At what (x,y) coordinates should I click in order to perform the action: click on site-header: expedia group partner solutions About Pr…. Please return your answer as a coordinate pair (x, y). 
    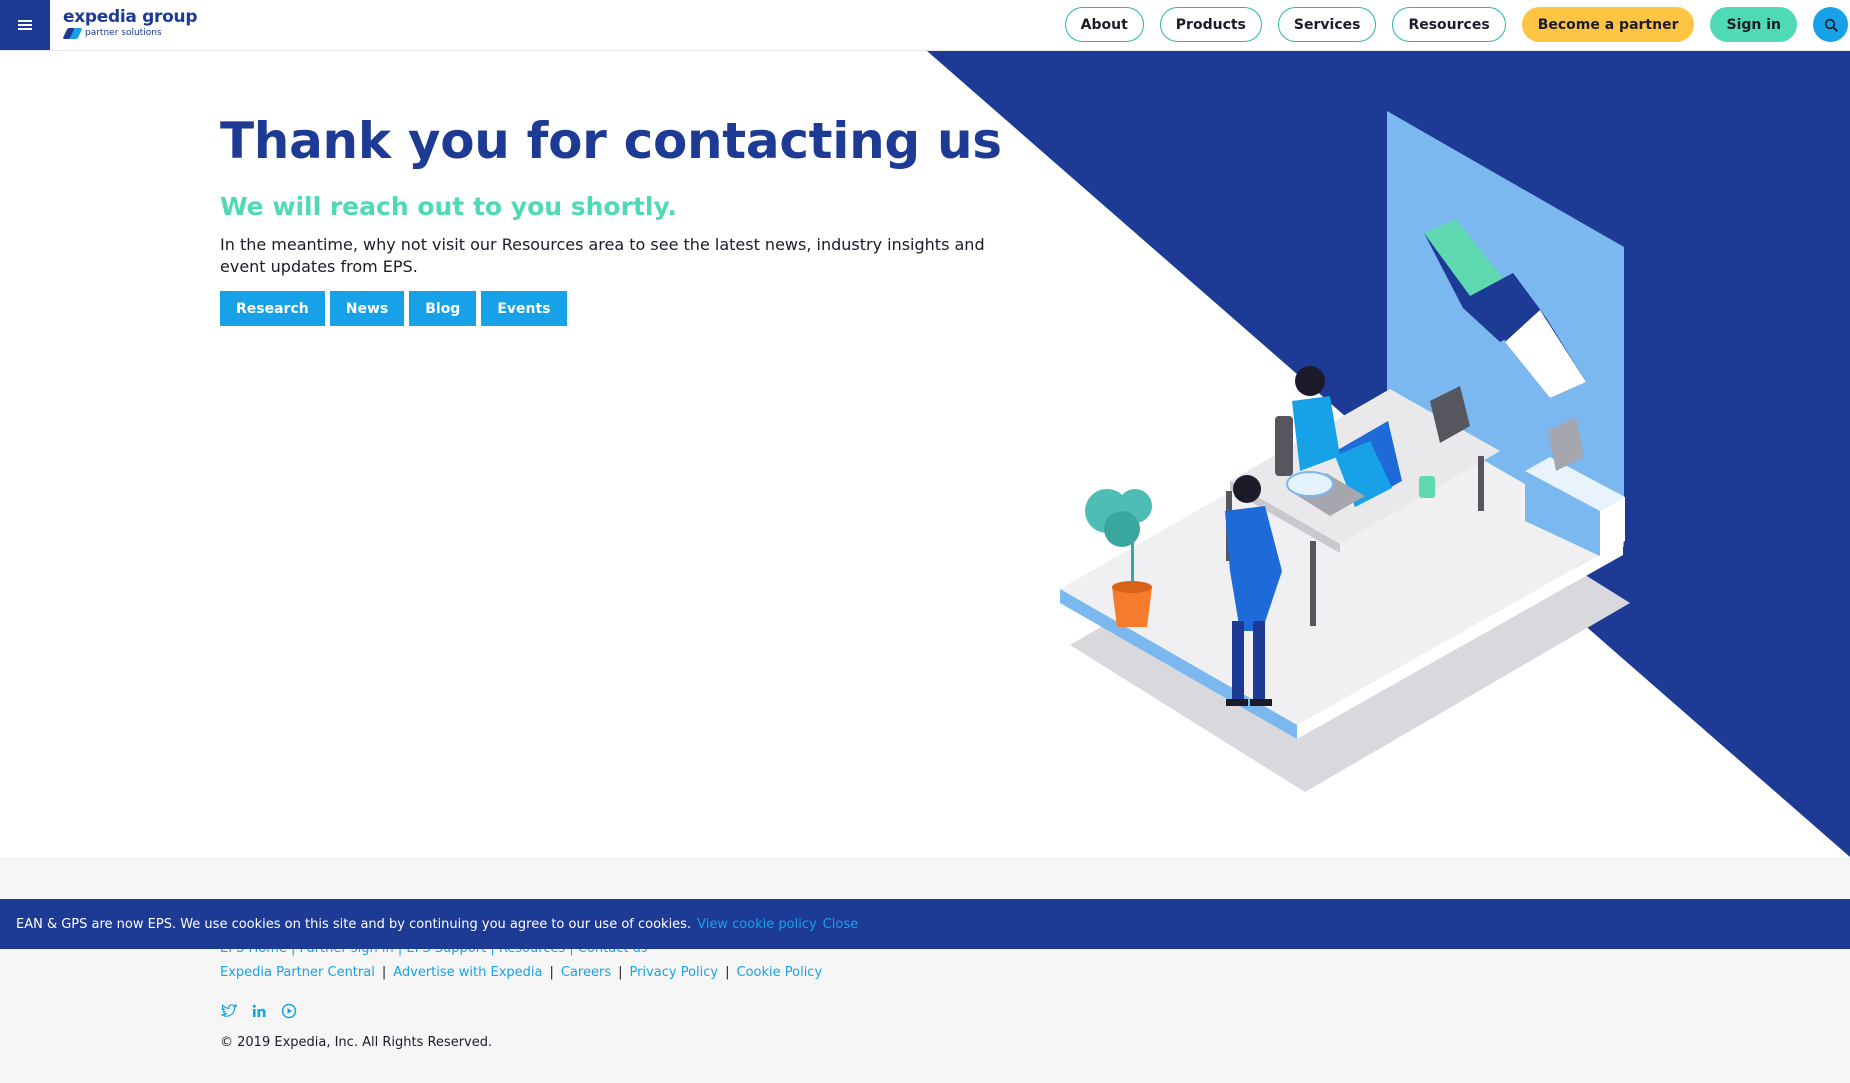
    Looking at the image, I should click on (925, 25).